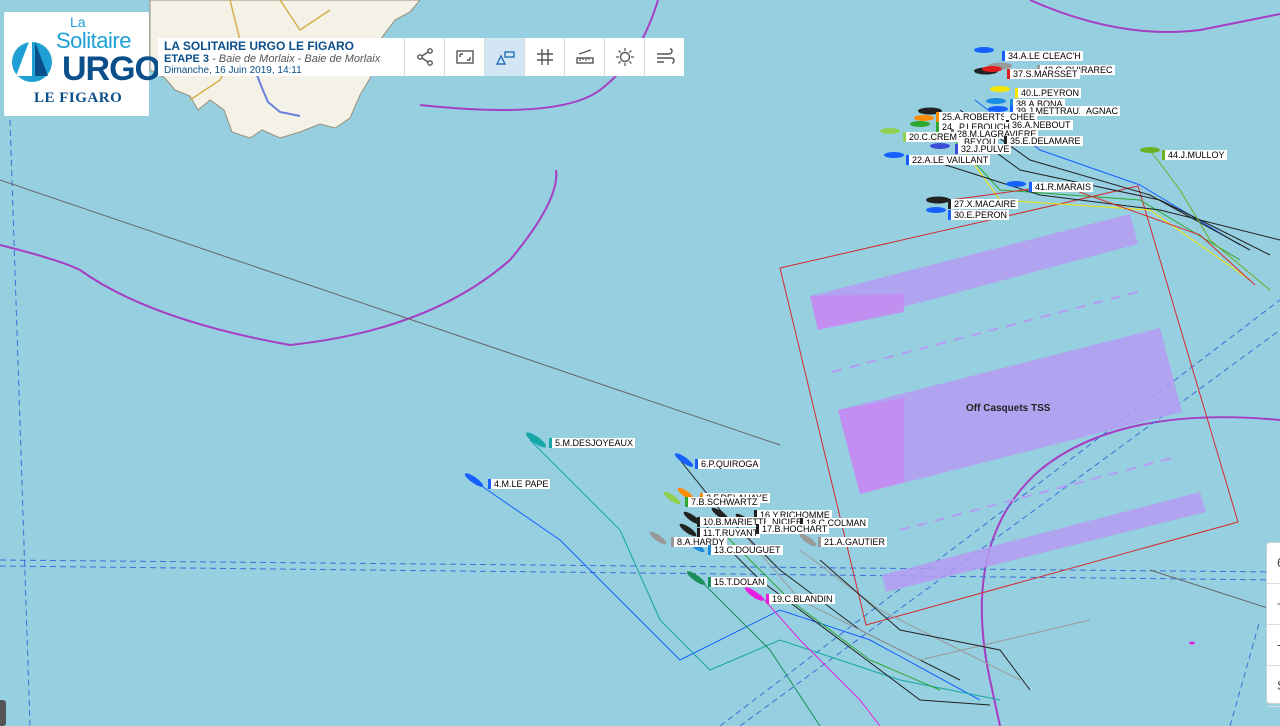  Describe the element at coordinates (1273, 563) in the screenshot. I see `zoom-level: 6` at that location.